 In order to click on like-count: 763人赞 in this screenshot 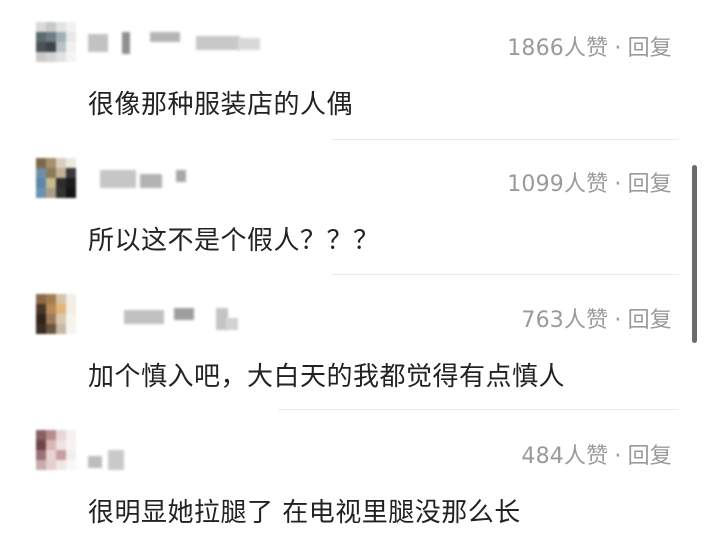, I will do `click(564, 320)`.